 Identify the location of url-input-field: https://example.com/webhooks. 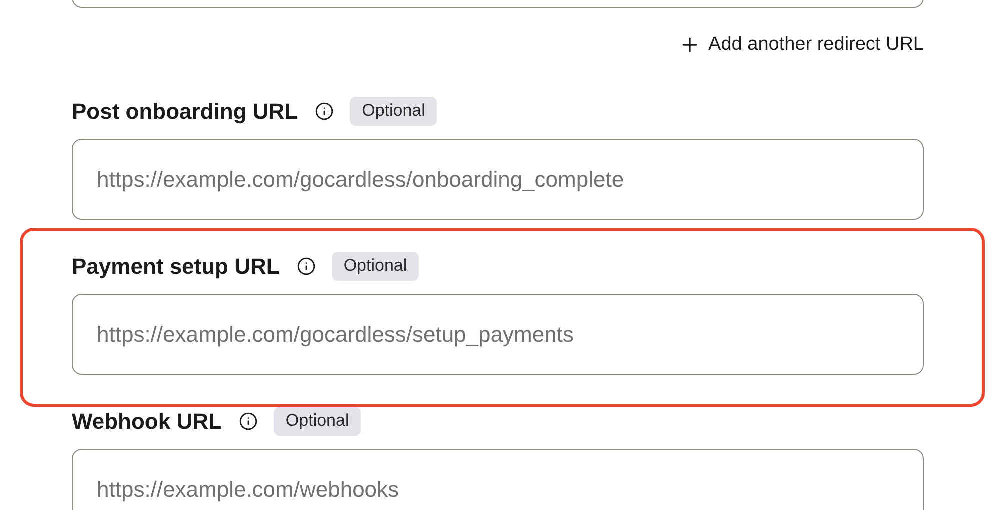
(498, 479).